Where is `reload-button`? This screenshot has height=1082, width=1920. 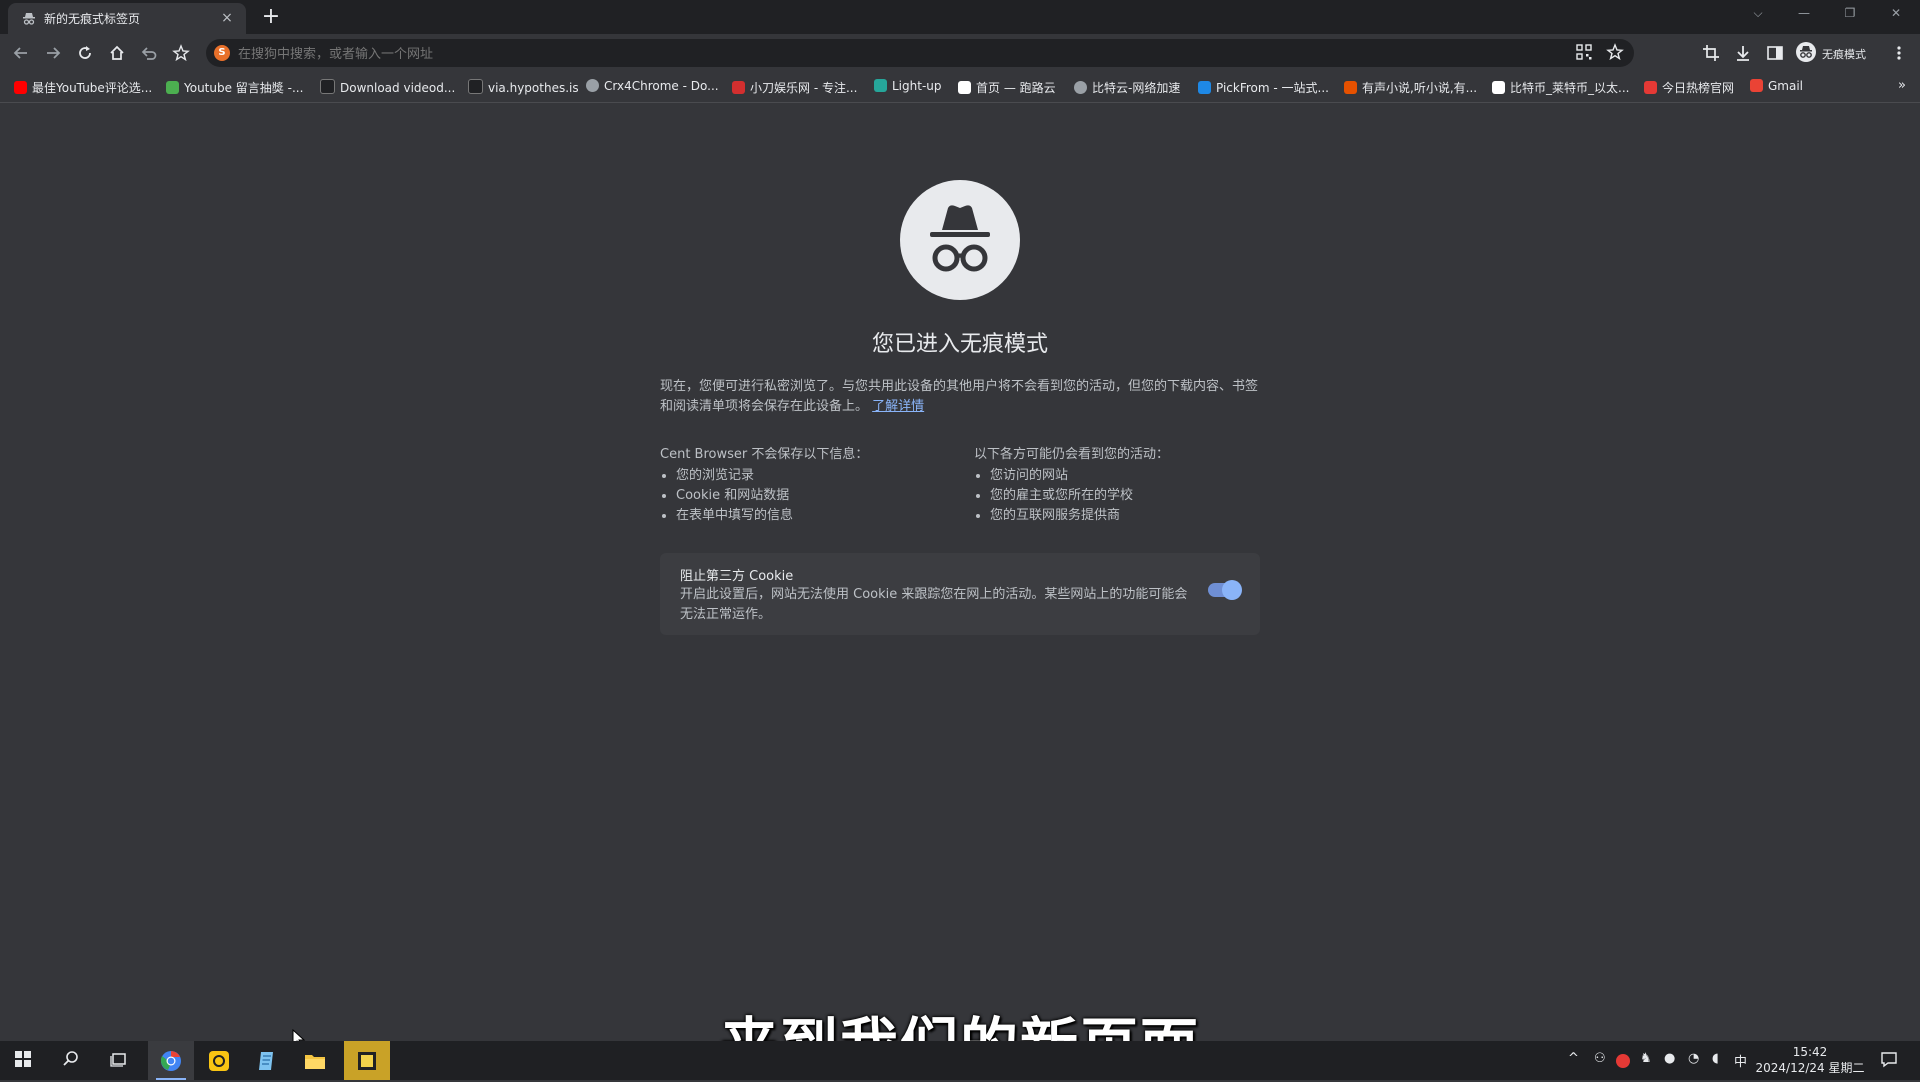
reload-button is located at coordinates (85, 53).